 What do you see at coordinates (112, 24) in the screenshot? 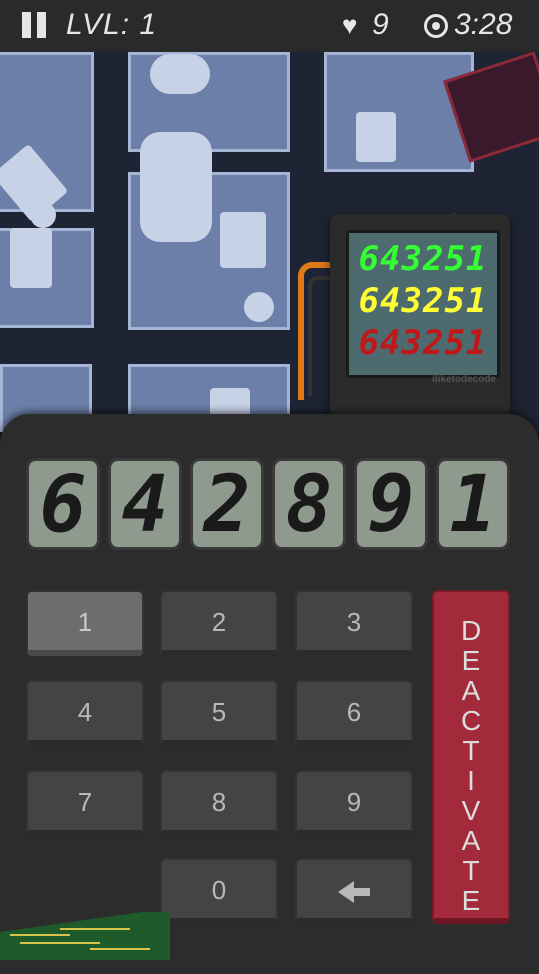
I see `level-indicator: LVL: 1` at bounding box center [112, 24].